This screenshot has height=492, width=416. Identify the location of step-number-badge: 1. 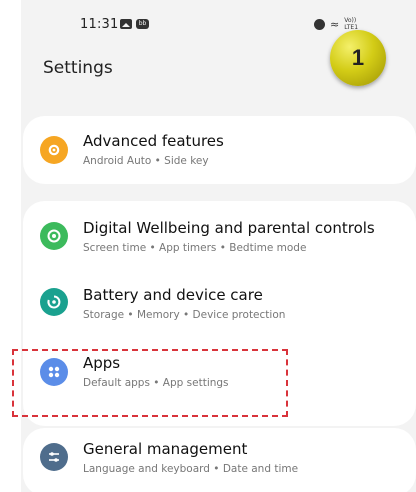
(358, 58).